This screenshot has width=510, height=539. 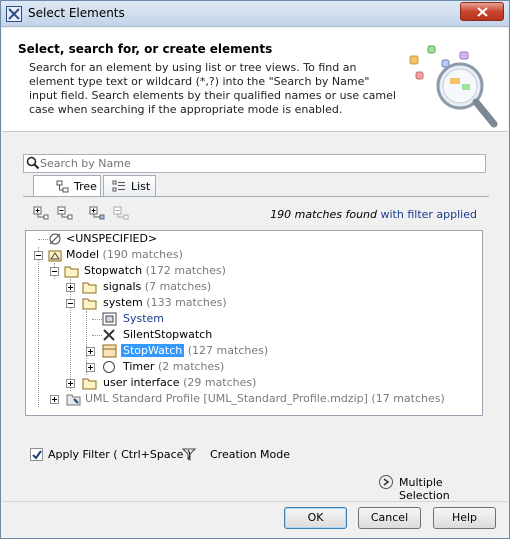 I want to click on chevron-right-circle-icon, so click(x=386, y=482).